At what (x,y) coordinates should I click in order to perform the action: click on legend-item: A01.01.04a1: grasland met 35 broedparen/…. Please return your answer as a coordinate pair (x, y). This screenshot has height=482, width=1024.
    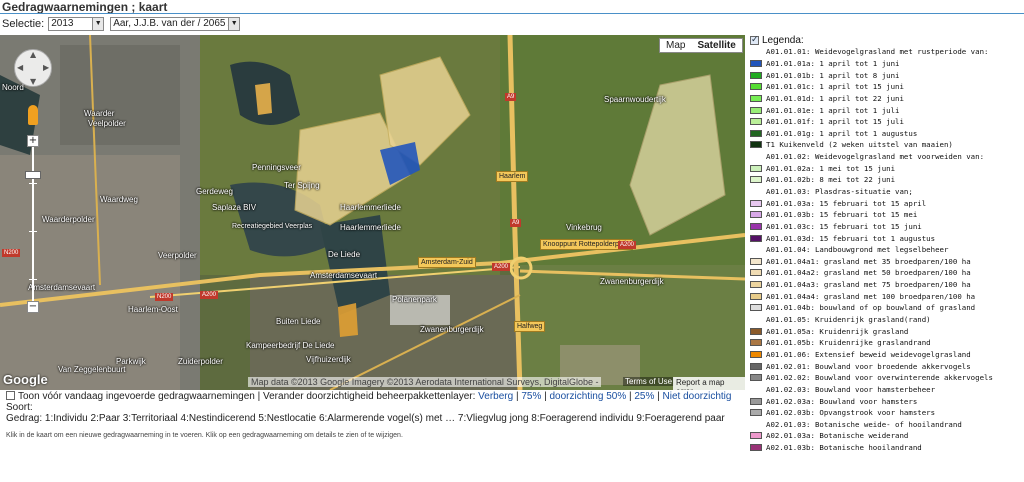
    Looking at the image, I should click on (886, 262).